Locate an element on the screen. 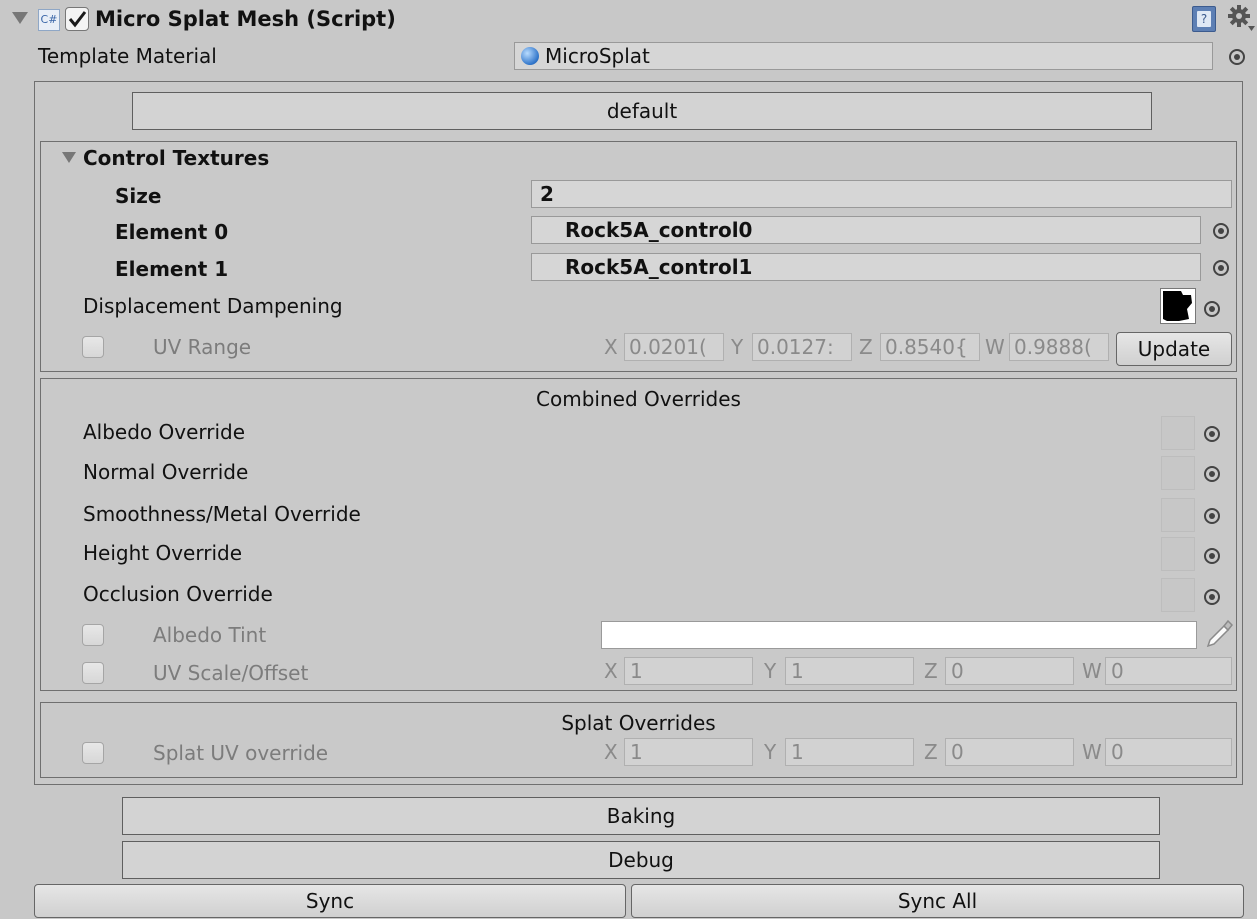  splat-uv-w-input: 0 is located at coordinates (1168, 752).